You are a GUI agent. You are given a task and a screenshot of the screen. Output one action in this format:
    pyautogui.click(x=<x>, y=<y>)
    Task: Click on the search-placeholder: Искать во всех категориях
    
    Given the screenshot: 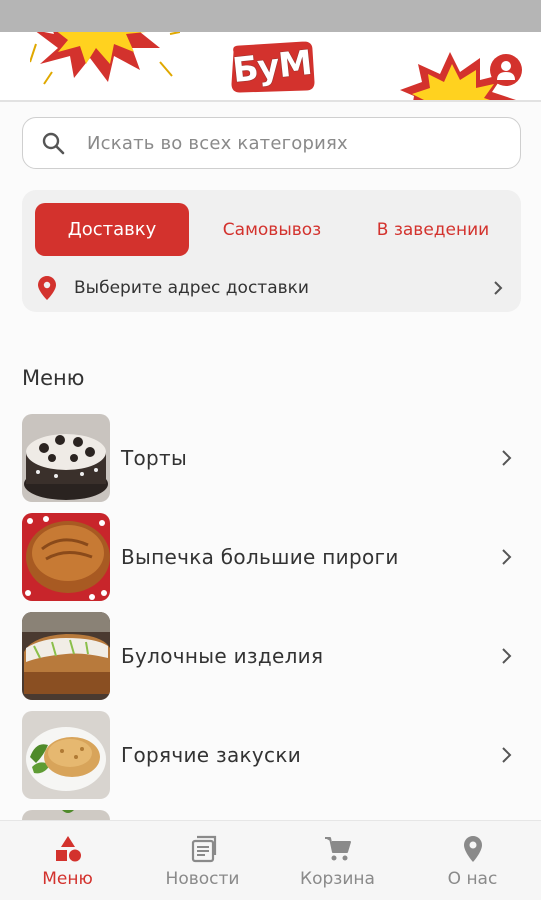 What is the action you would take?
    pyautogui.click(x=217, y=143)
    